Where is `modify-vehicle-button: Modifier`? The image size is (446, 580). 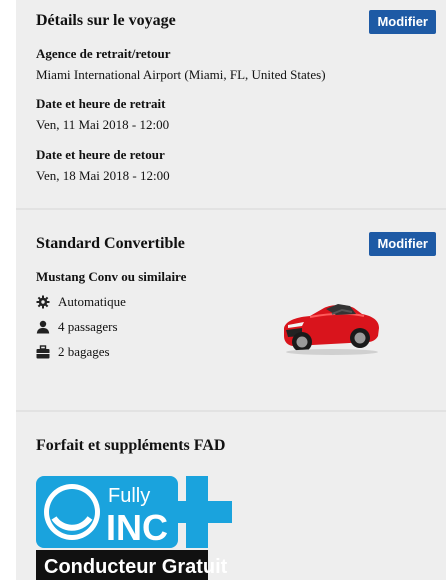
modify-vehicle-button: Modifier is located at coordinates (402, 244).